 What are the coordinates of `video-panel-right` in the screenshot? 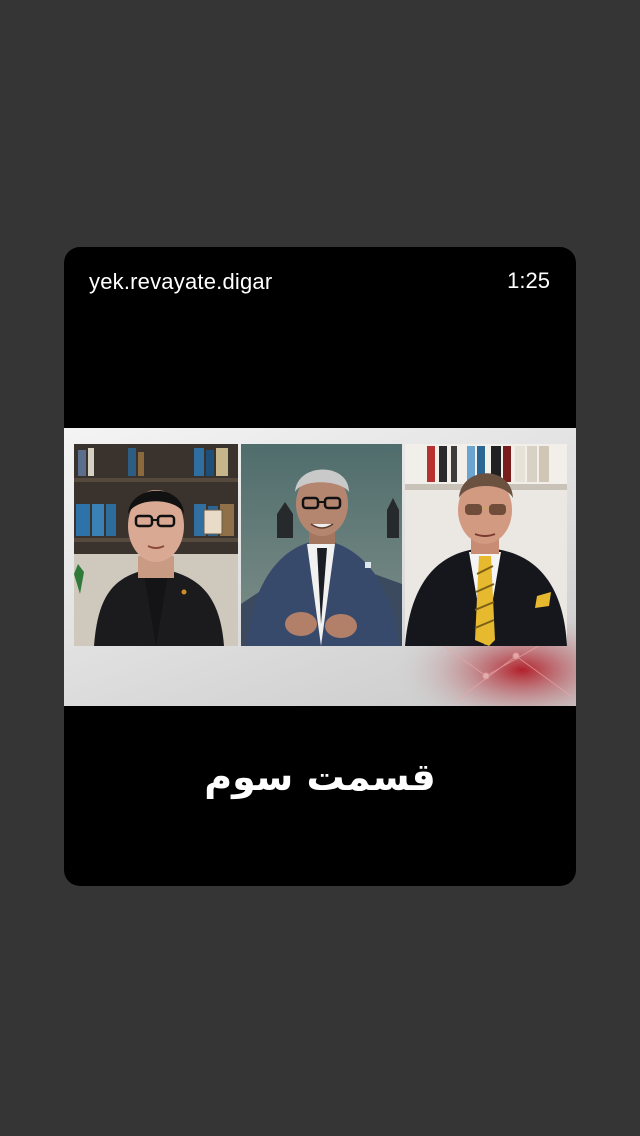 It's located at (486, 545).